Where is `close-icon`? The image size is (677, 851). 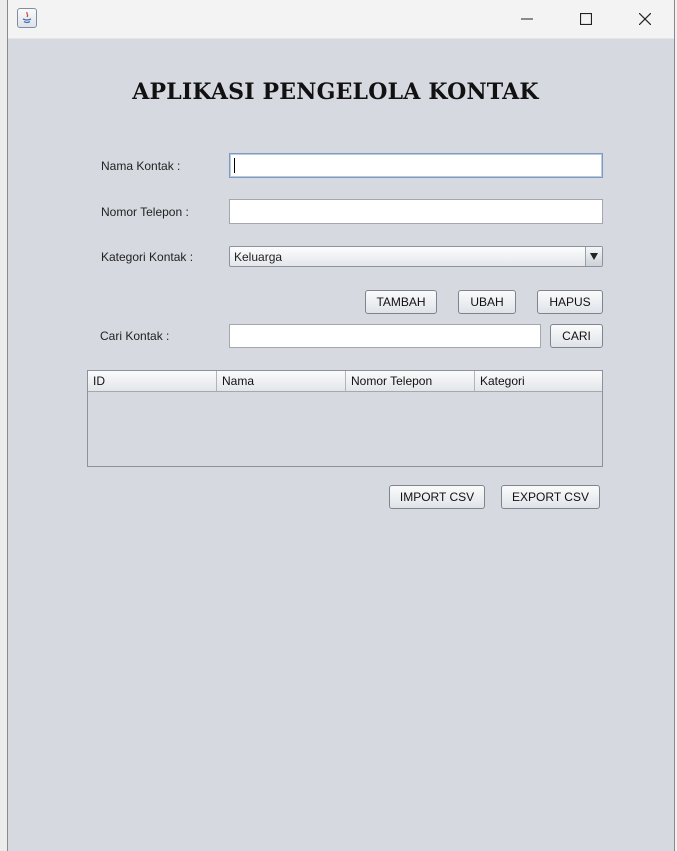
close-icon is located at coordinates (645, 19).